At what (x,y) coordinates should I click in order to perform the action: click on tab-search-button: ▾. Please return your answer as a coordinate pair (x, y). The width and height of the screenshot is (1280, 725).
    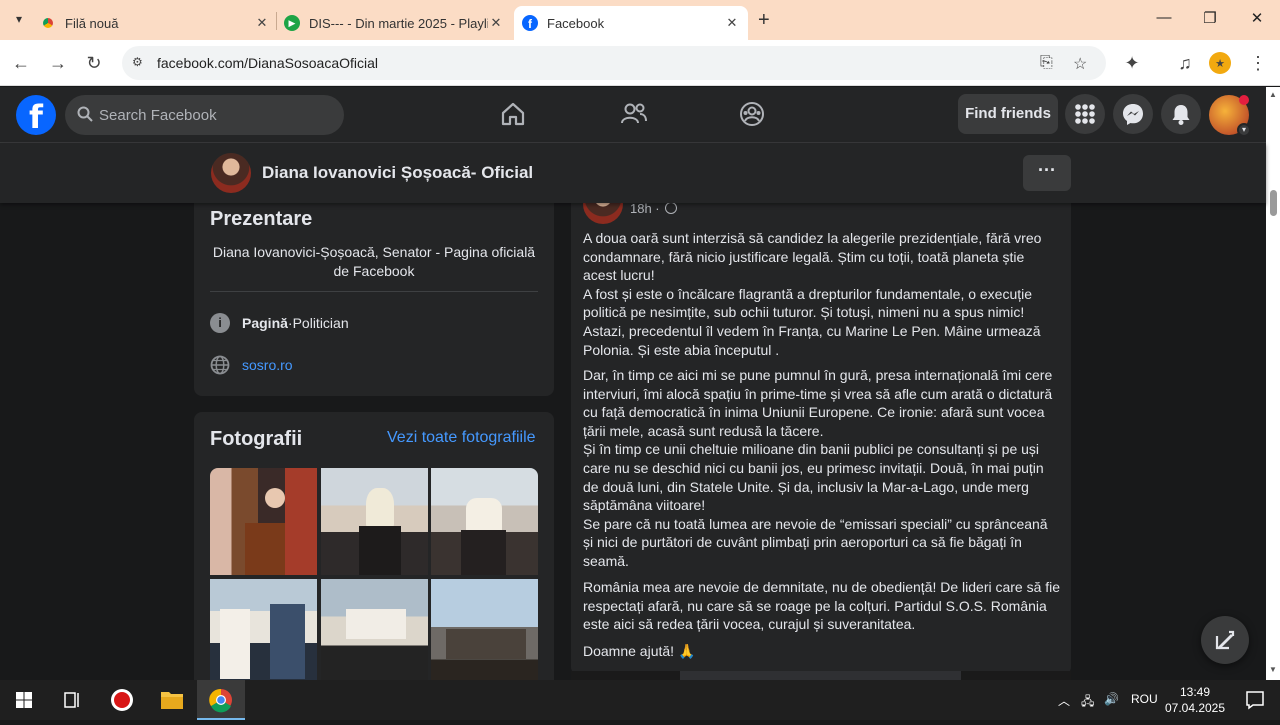
    Looking at the image, I should click on (19, 19).